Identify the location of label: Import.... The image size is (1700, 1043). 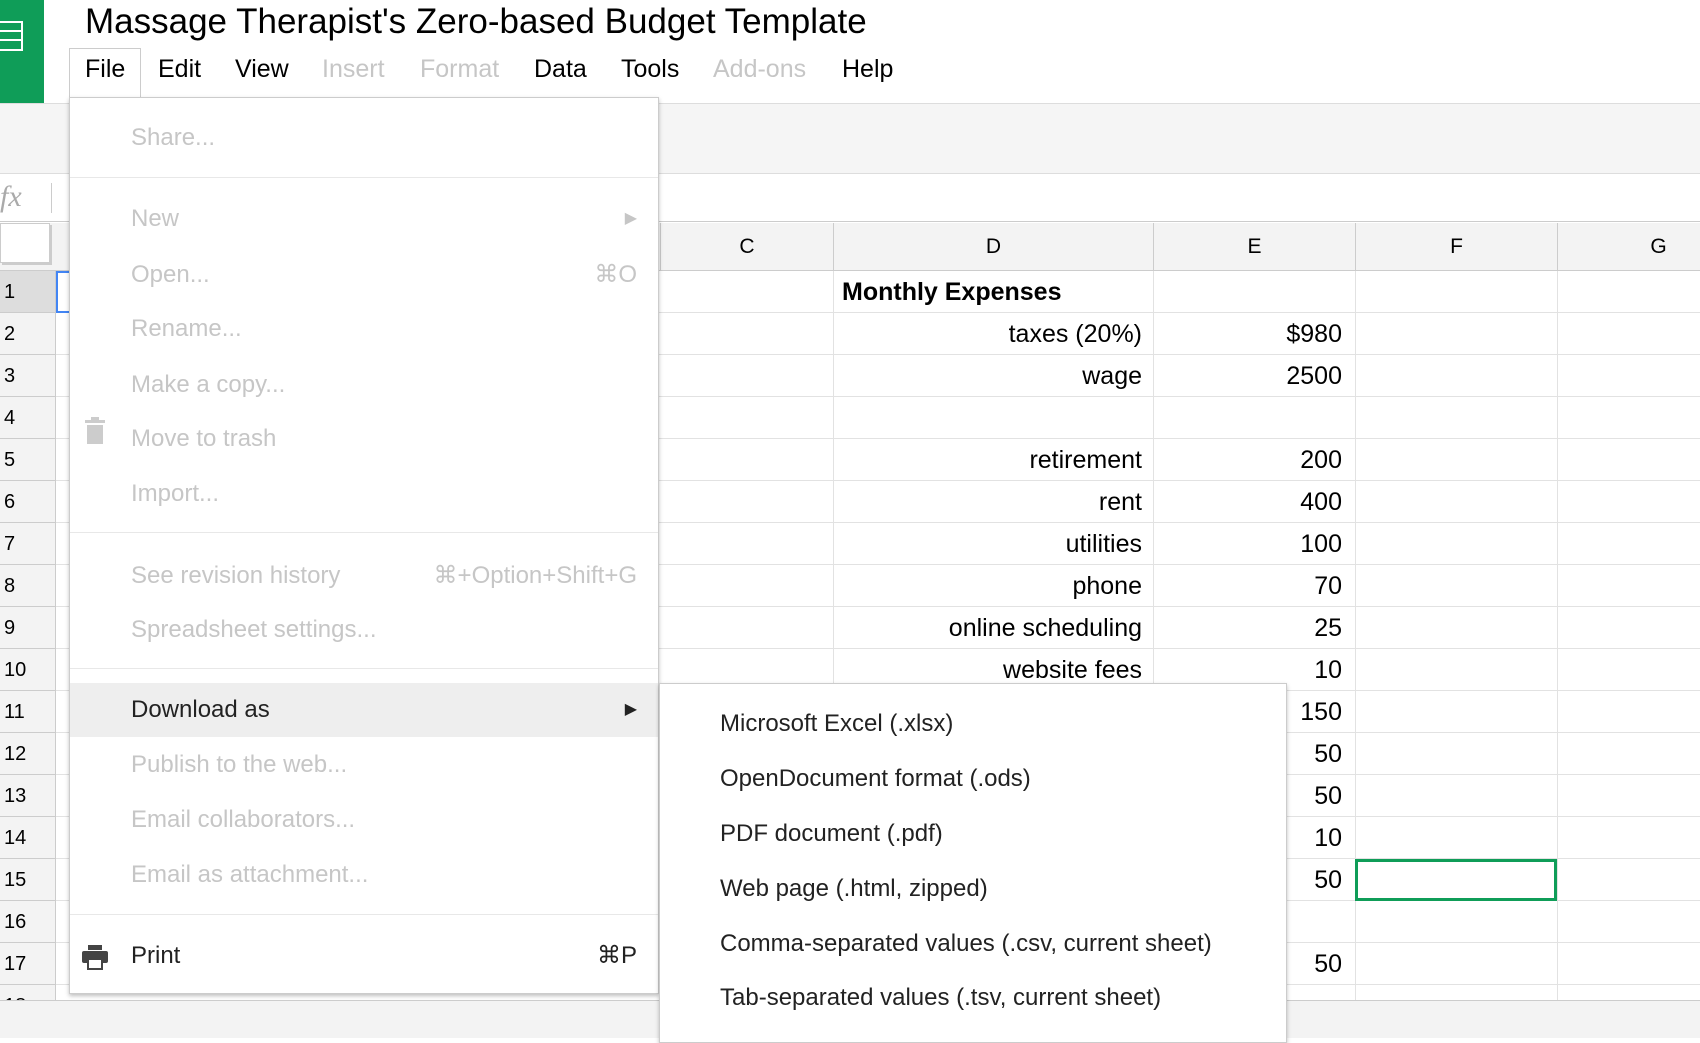
(175, 493).